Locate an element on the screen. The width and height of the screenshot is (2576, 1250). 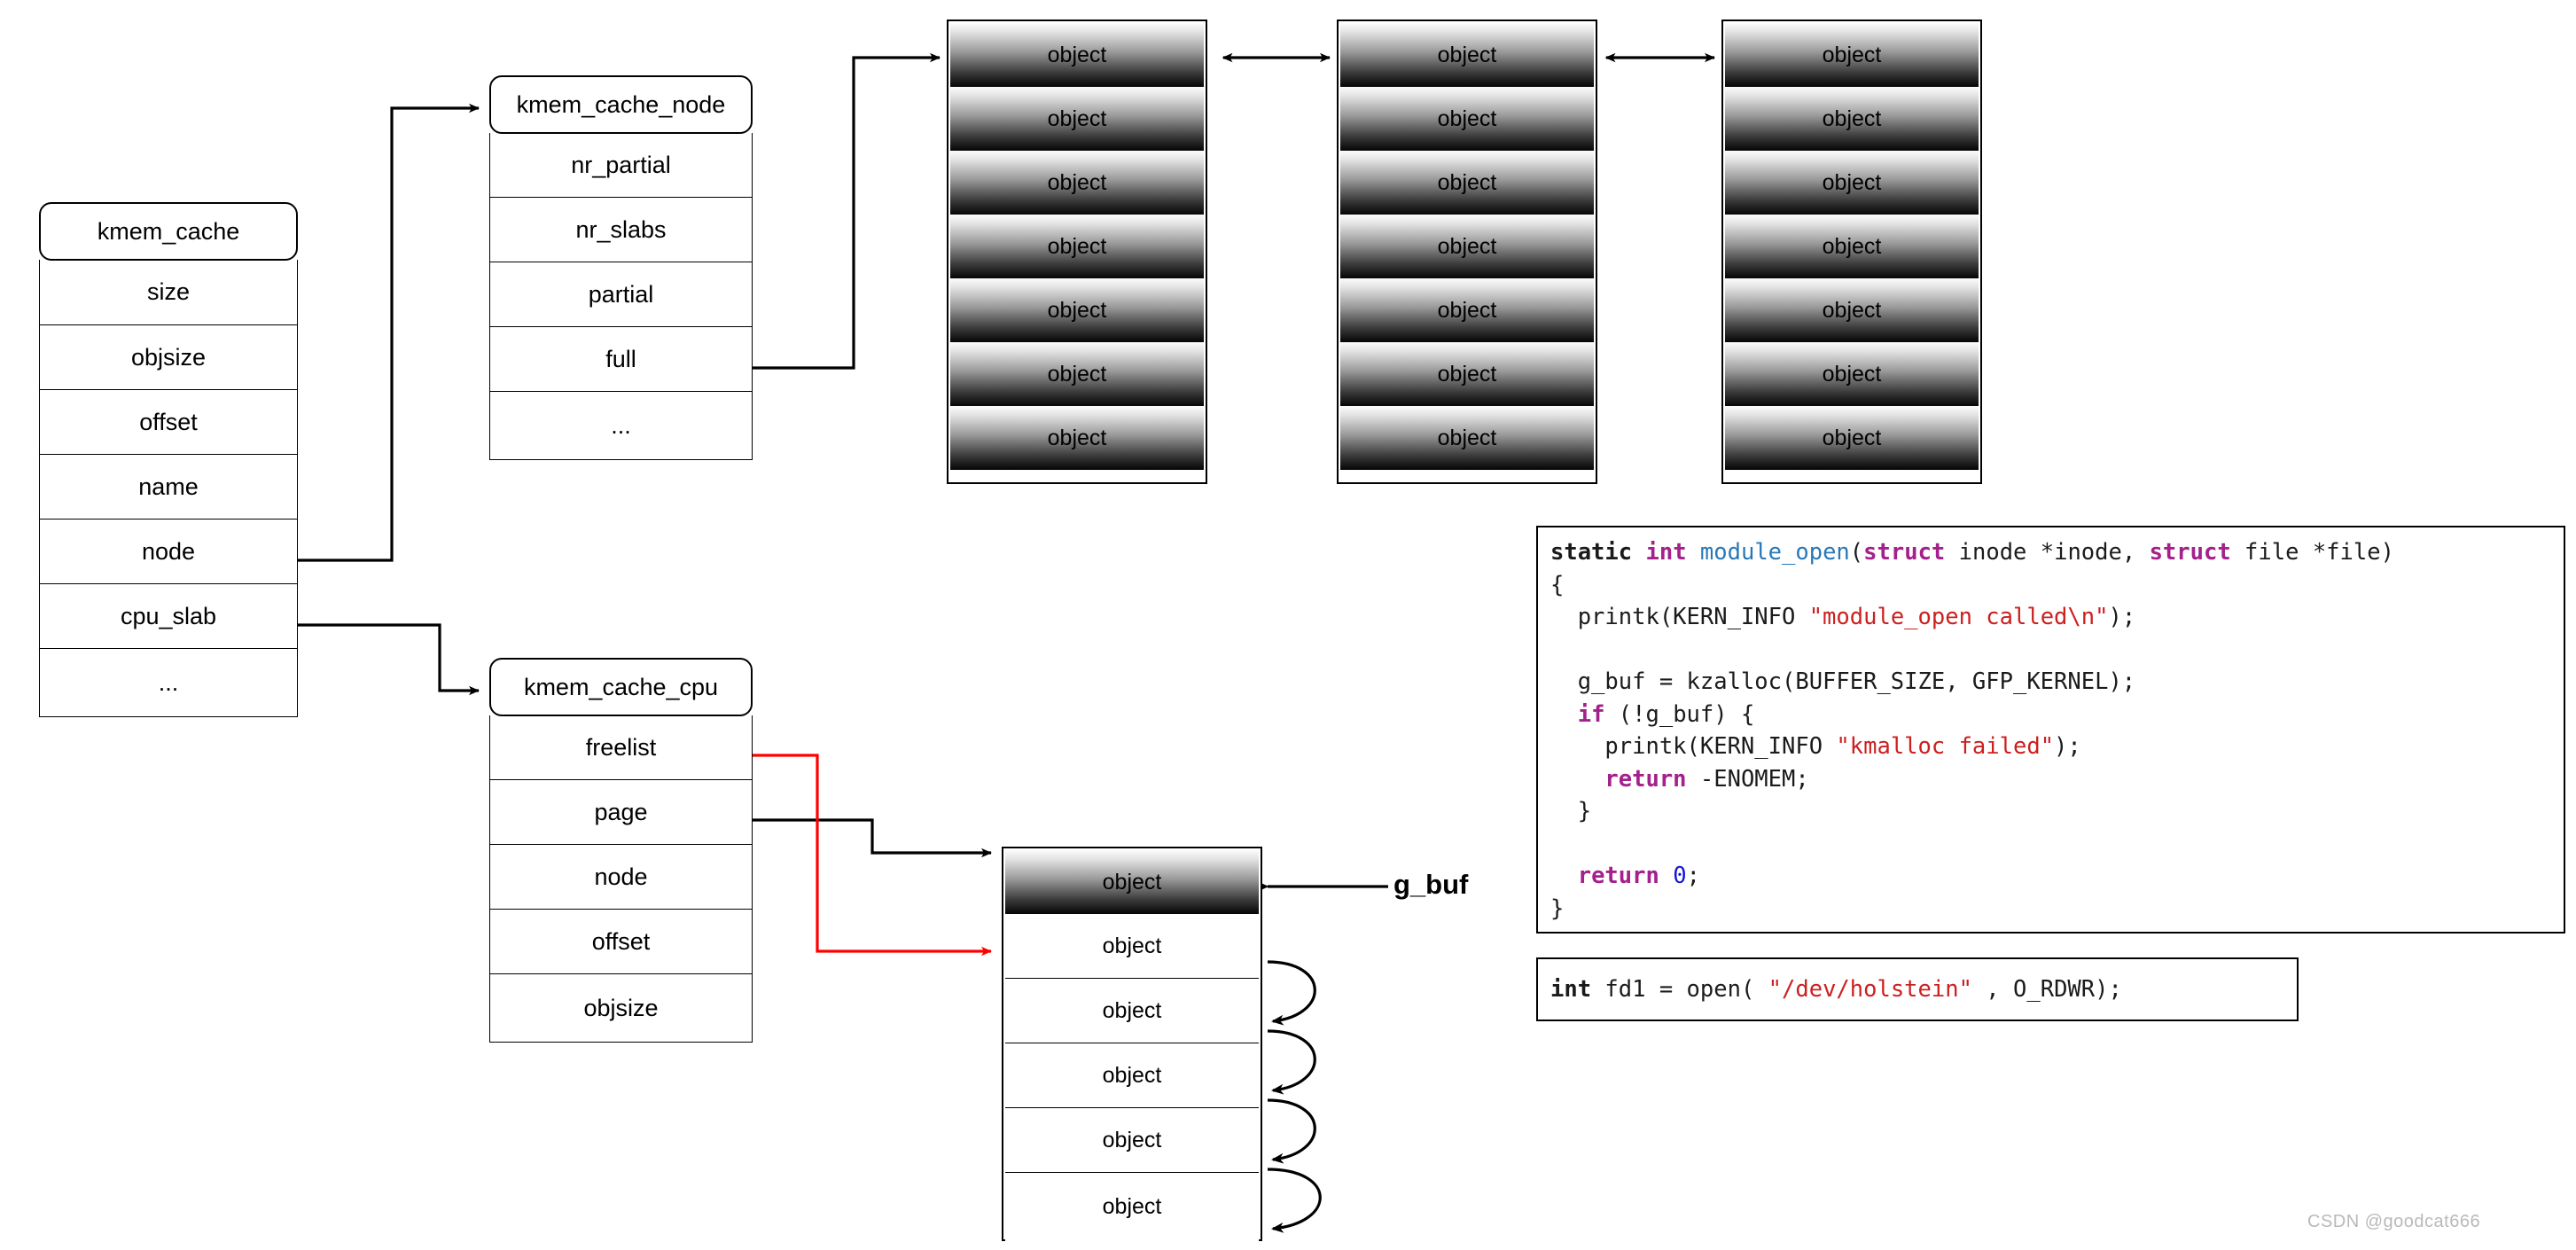
field-label: full is located at coordinates (620, 358).